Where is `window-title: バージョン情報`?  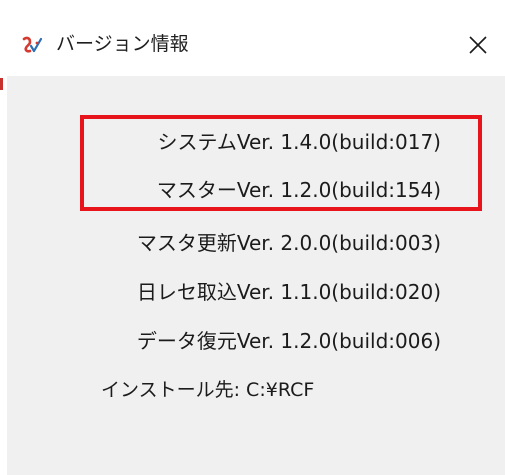
window-title: バージョン情報 is located at coordinates (122, 44).